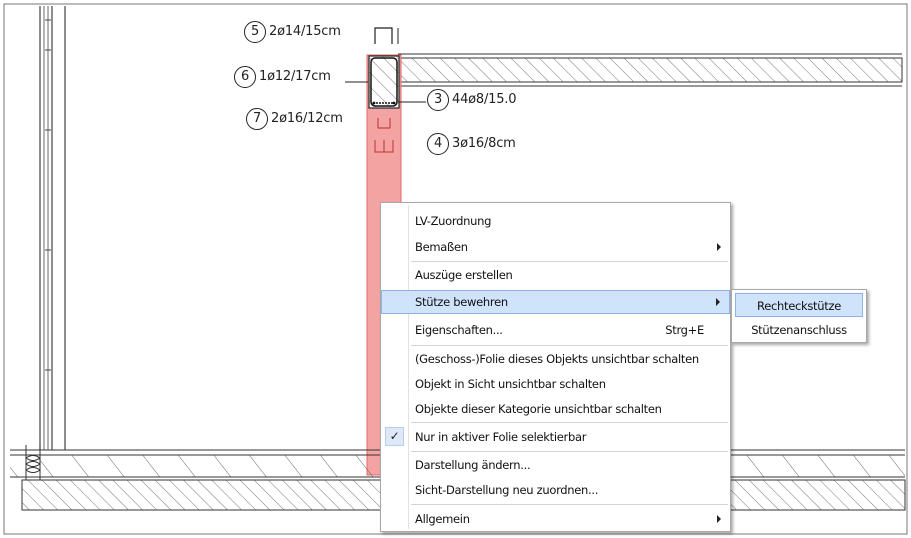  What do you see at coordinates (307, 118) in the screenshot?
I see `annotation-text: 2ø16/12cm` at bounding box center [307, 118].